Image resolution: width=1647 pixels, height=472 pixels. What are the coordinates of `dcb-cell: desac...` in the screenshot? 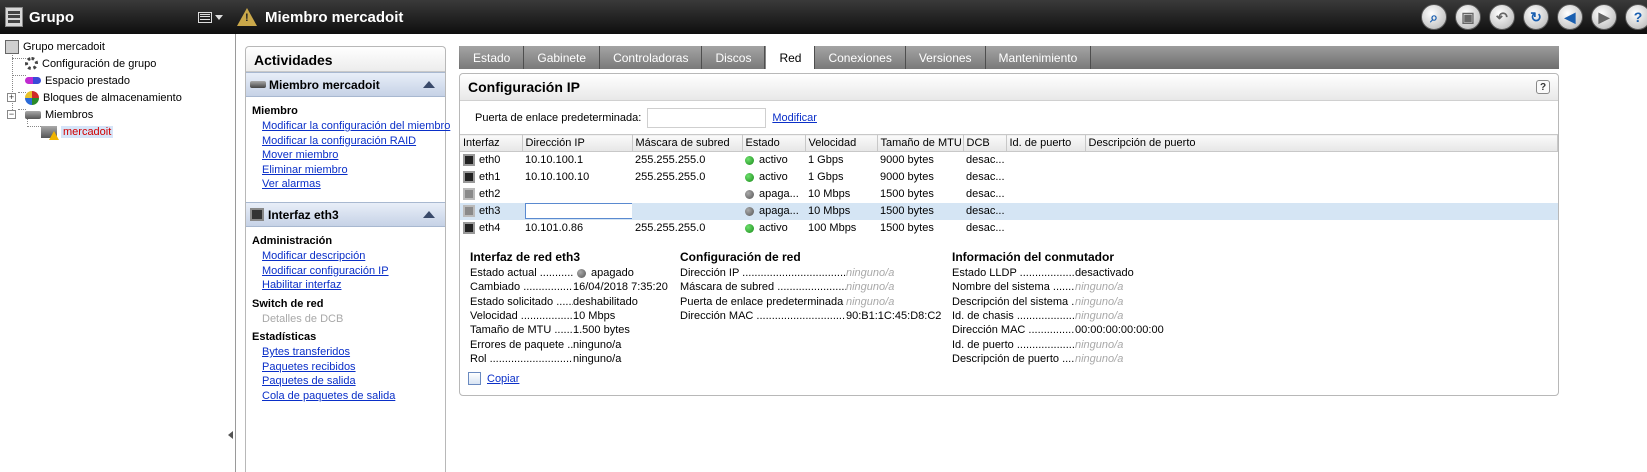 It's located at (985, 160).